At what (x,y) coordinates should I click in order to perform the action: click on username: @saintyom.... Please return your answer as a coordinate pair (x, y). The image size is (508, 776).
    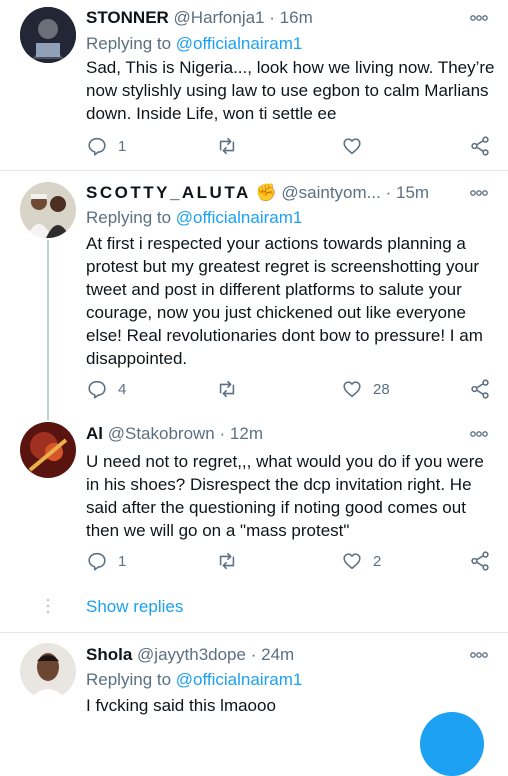
    Looking at the image, I should click on (330, 192).